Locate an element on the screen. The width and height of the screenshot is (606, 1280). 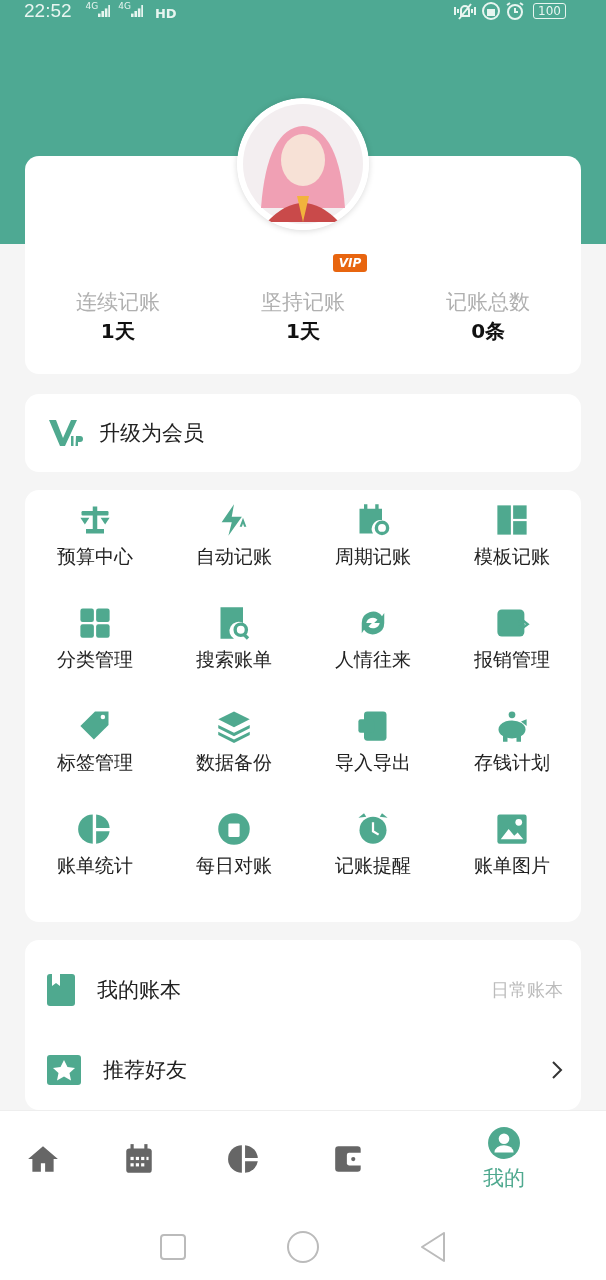
feature-button: 周期记账 is located at coordinates (372, 553).